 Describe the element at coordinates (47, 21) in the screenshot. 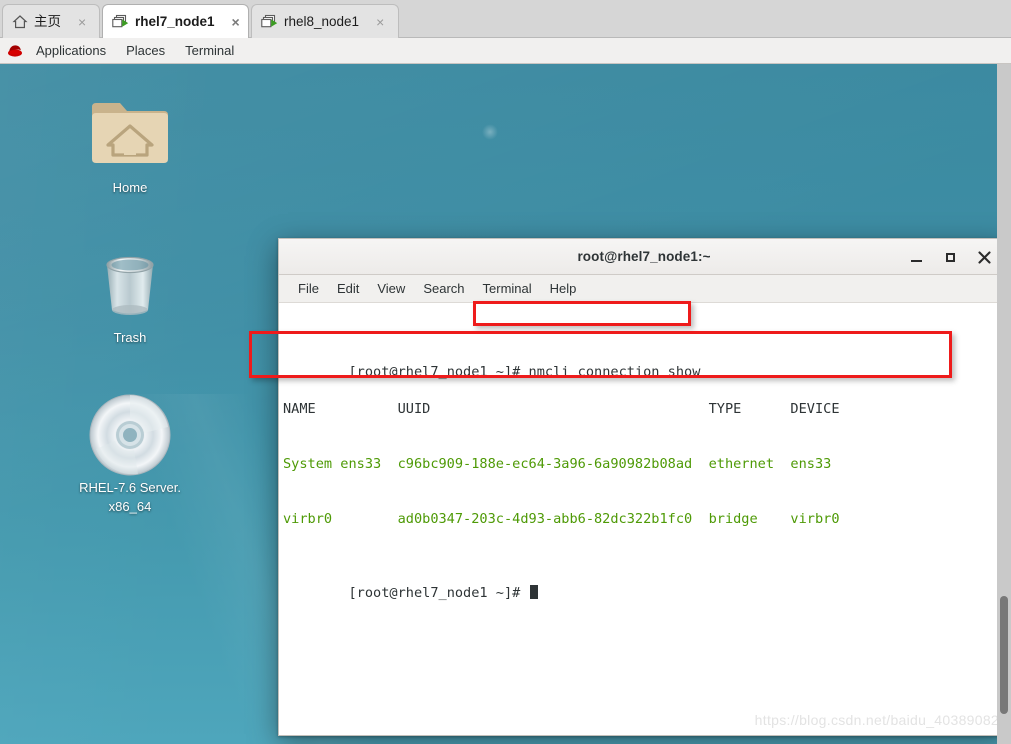

I see `tab-label: 主页` at that location.